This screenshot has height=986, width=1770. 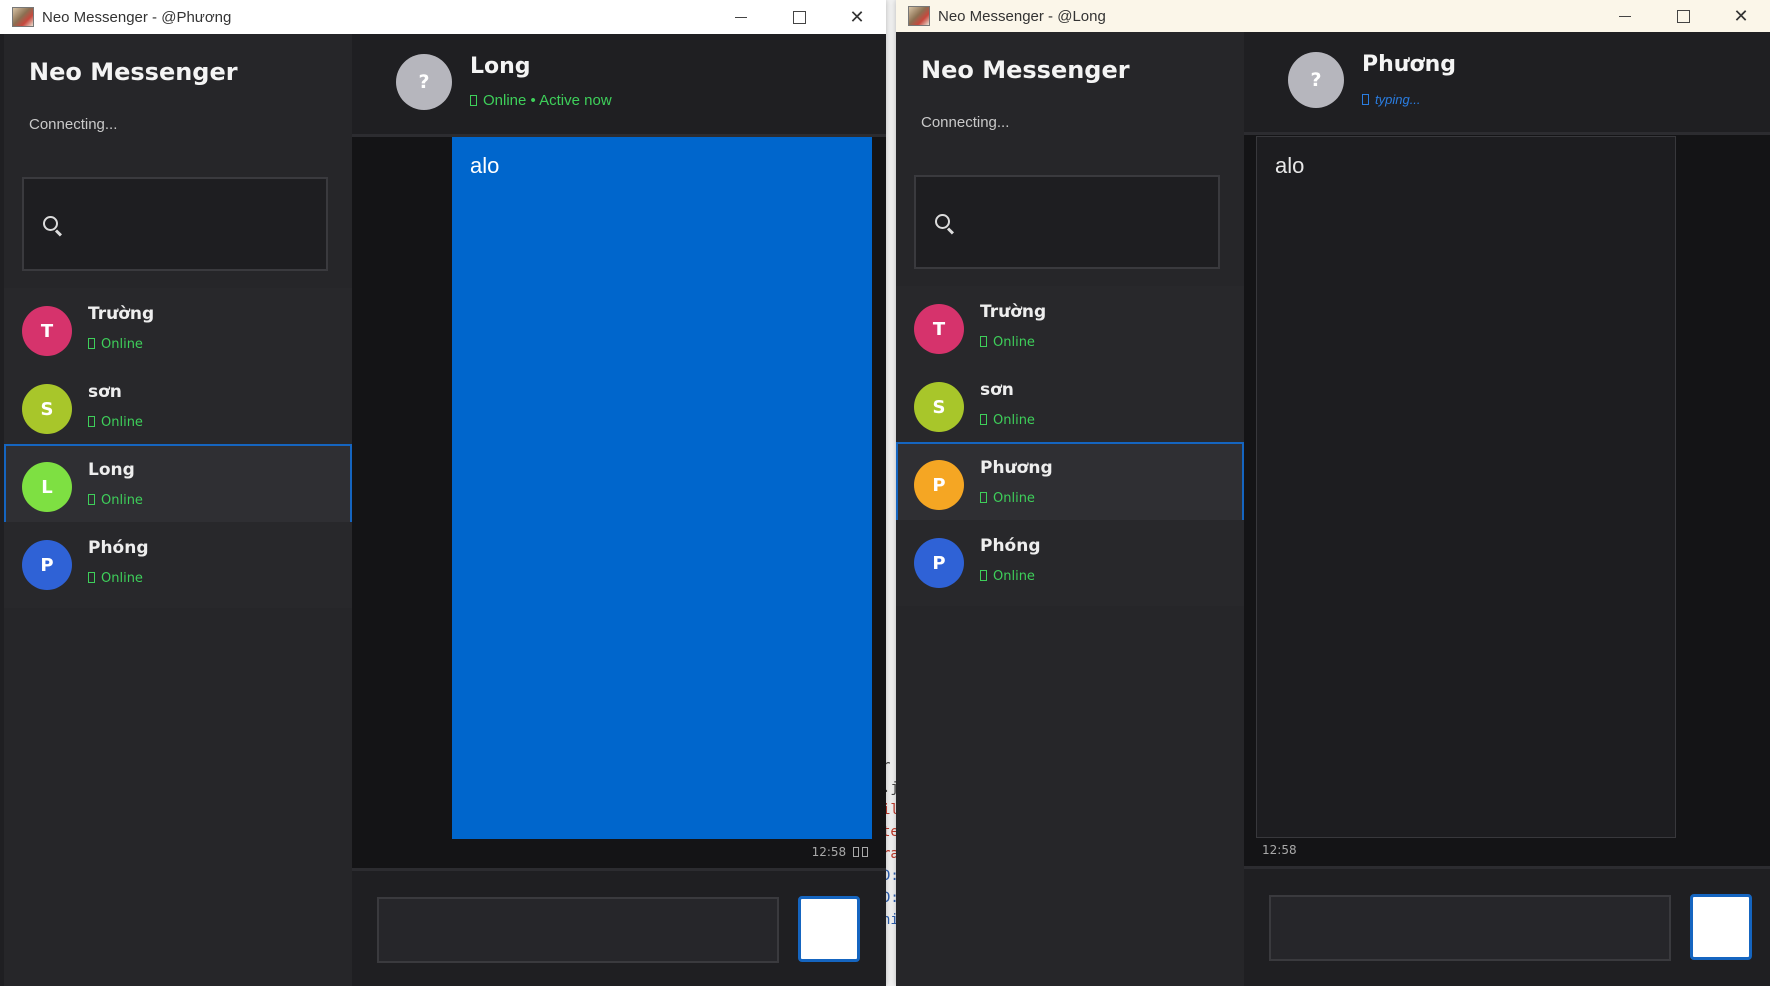 What do you see at coordinates (137, 17) in the screenshot?
I see `window-title: Neo Messenger - @Phương` at bounding box center [137, 17].